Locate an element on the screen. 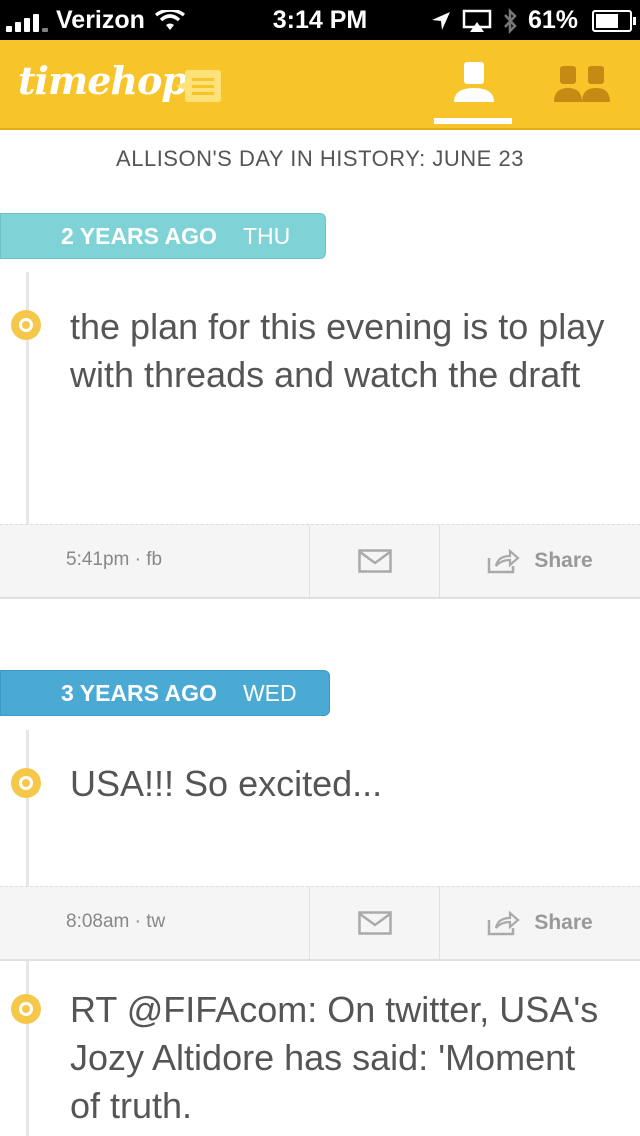 Image resolution: width=640 pixels, height=1136 pixels. friends-icon is located at coordinates (583, 84).